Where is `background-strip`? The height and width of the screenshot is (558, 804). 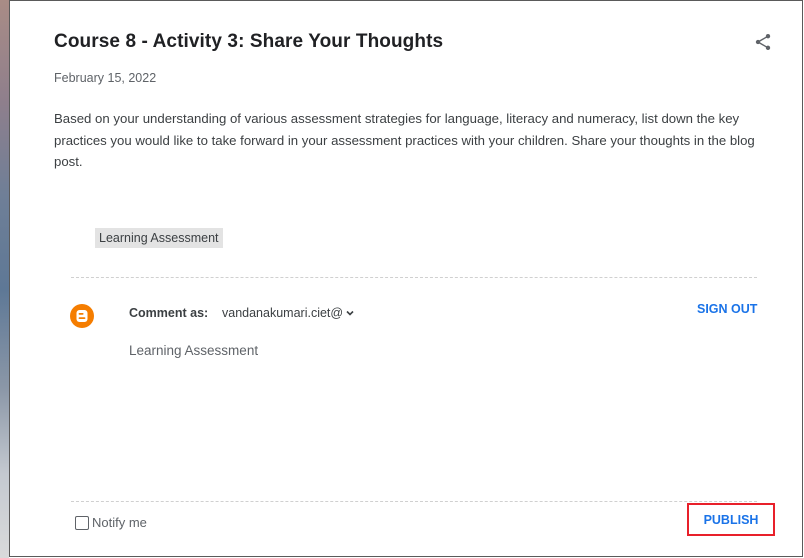
background-strip is located at coordinates (4, 279).